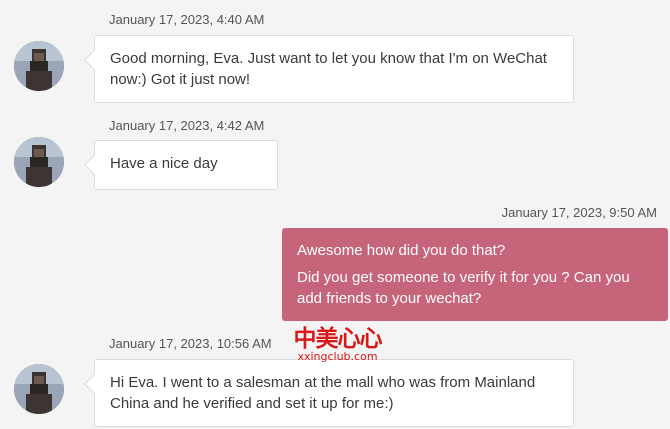 The image size is (670, 429). I want to click on watermark-logo: 中美心心 xxingclub.com, so click(337, 344).